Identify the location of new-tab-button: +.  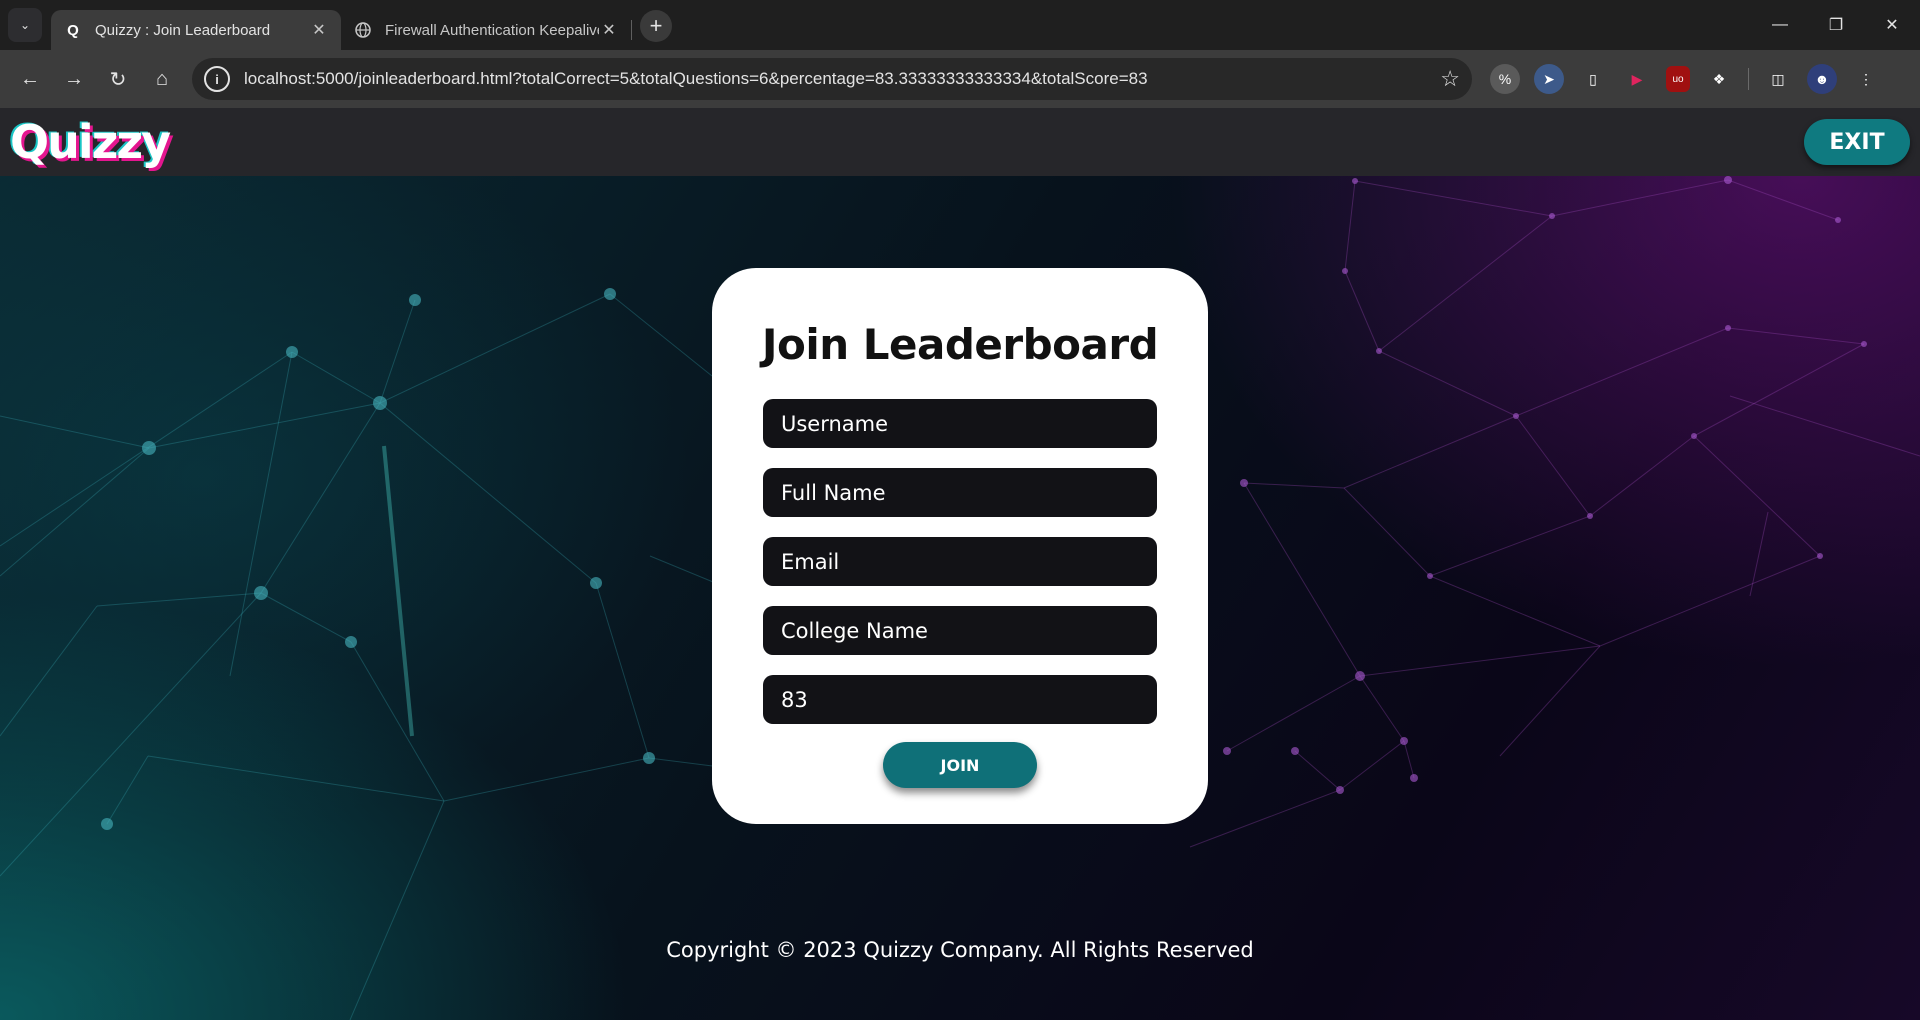
(656, 26).